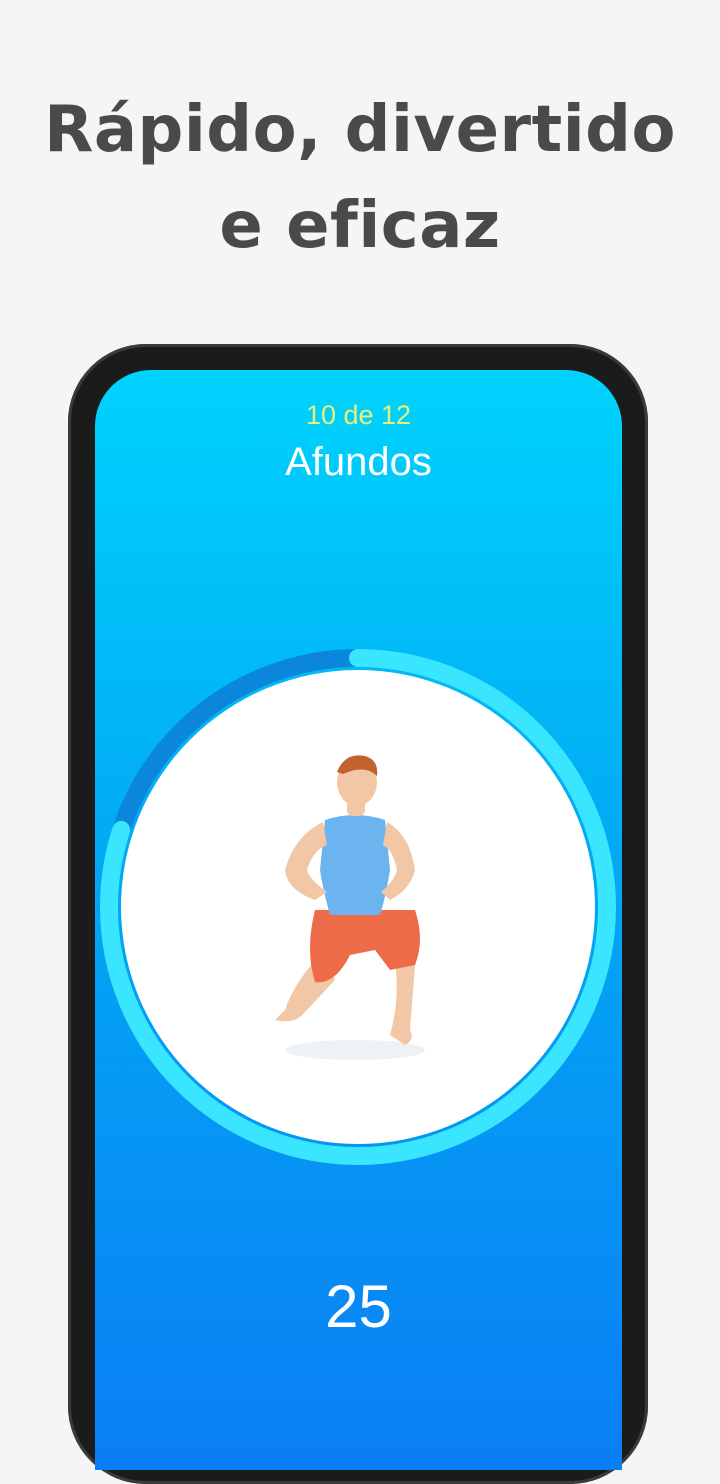  What do you see at coordinates (360, 130) in the screenshot?
I see `headline-line-1: Rápido, divertido` at bounding box center [360, 130].